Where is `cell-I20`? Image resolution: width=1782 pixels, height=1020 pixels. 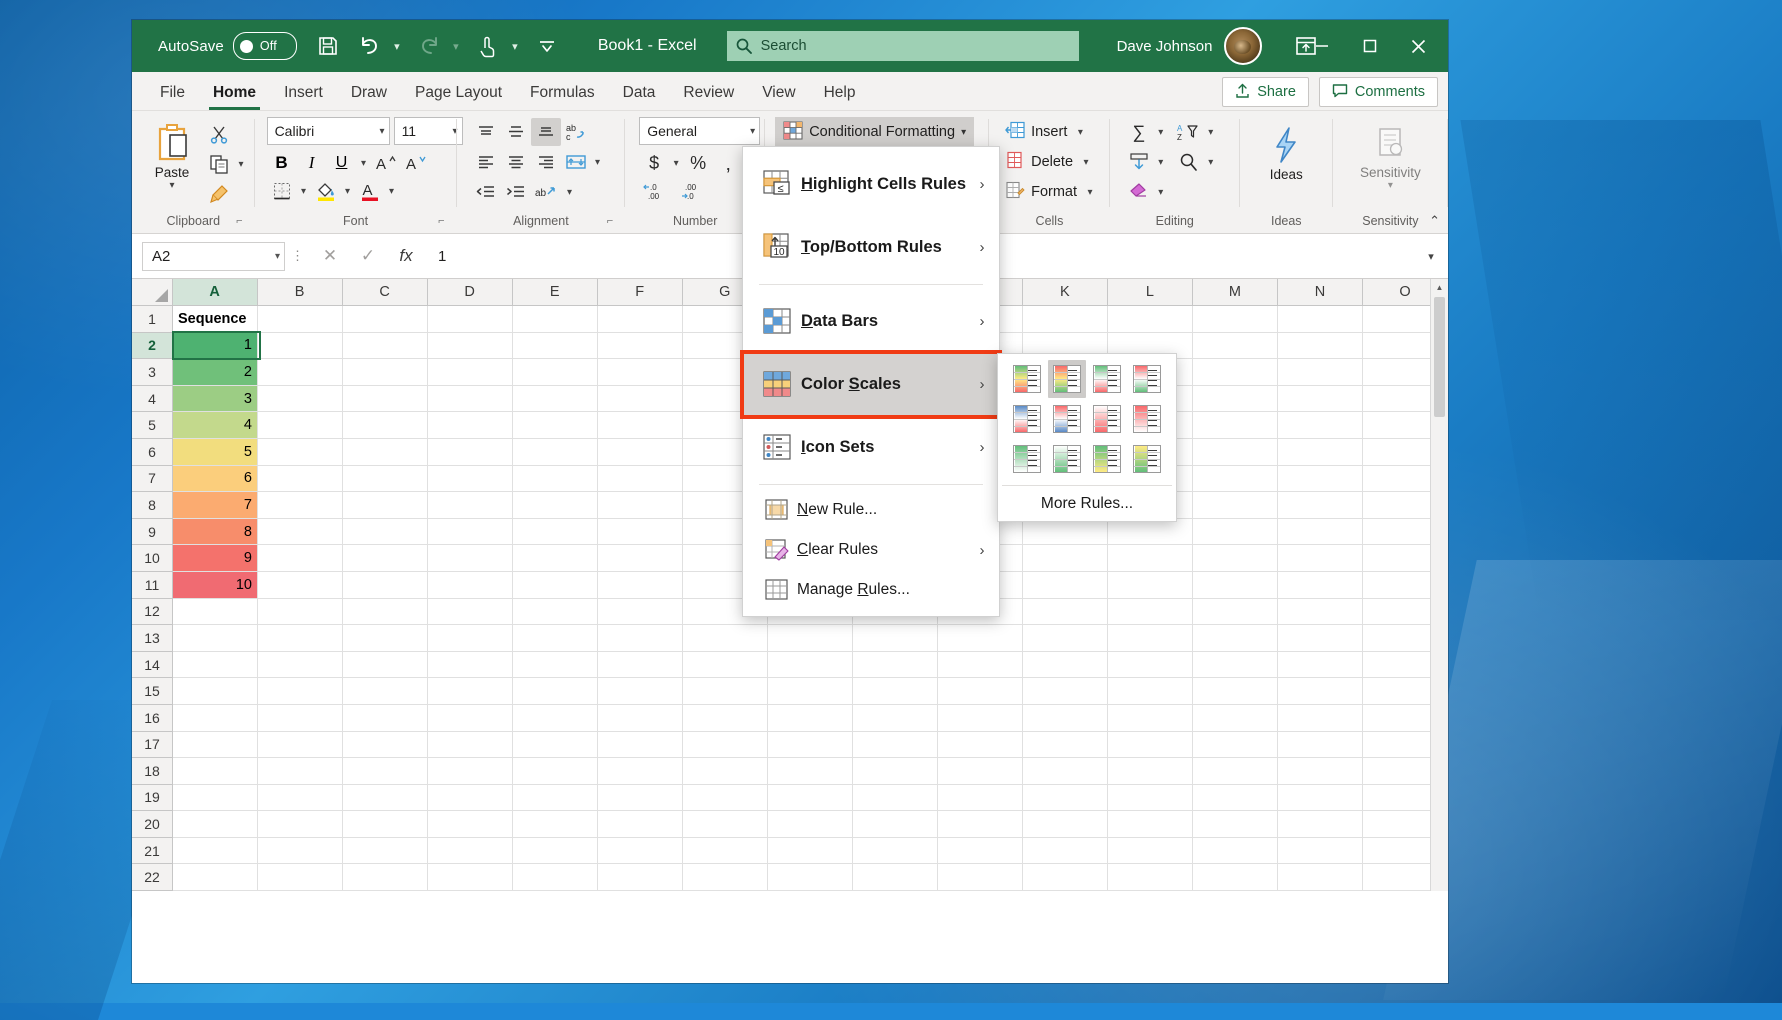
cell-I20 is located at coordinates (895, 824).